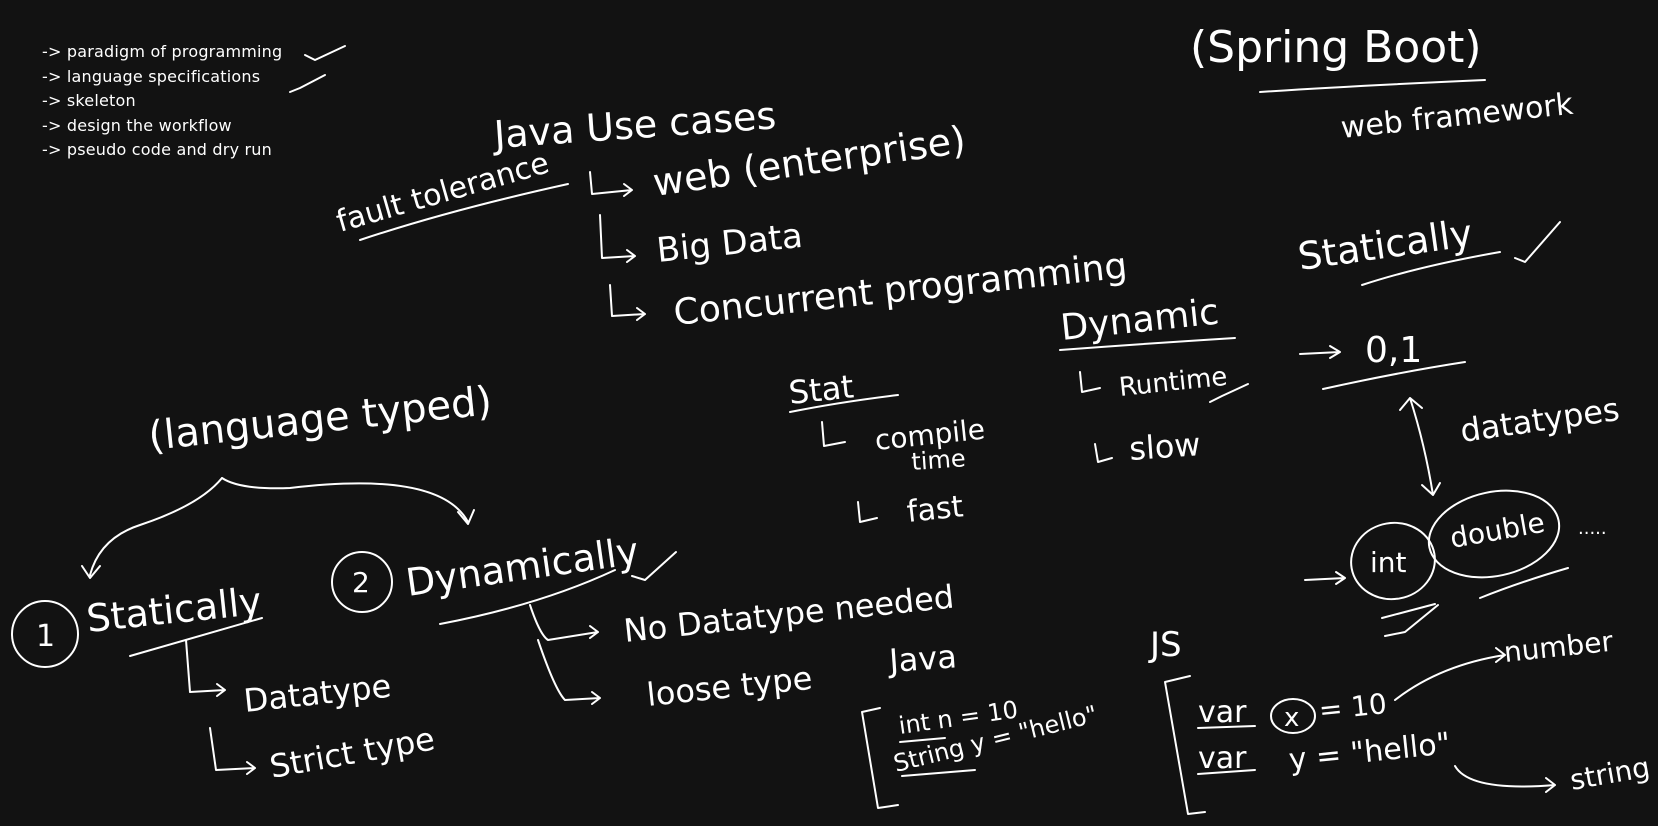 The width and height of the screenshot is (1658, 826). I want to click on java-code-heading: Java, so click(922, 658).